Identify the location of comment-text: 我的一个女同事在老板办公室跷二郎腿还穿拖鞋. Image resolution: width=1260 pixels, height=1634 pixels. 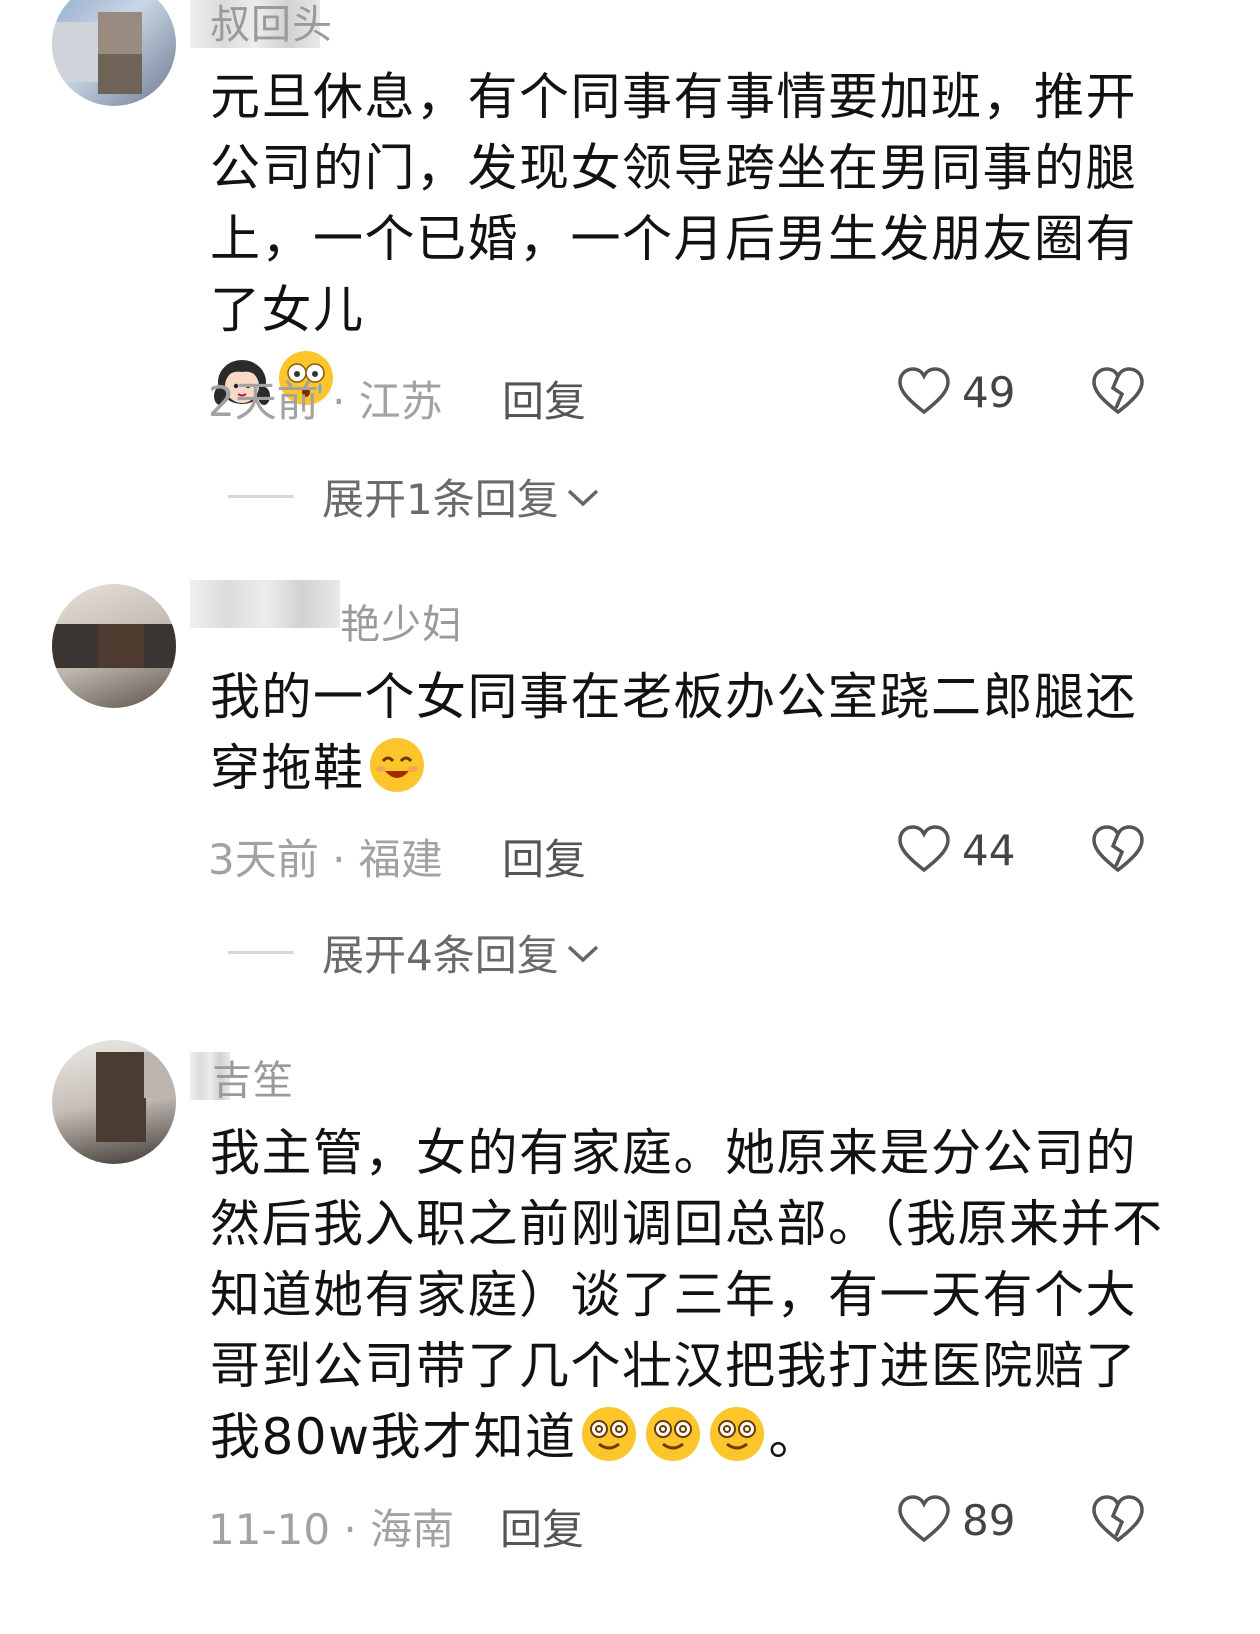
(690, 733).